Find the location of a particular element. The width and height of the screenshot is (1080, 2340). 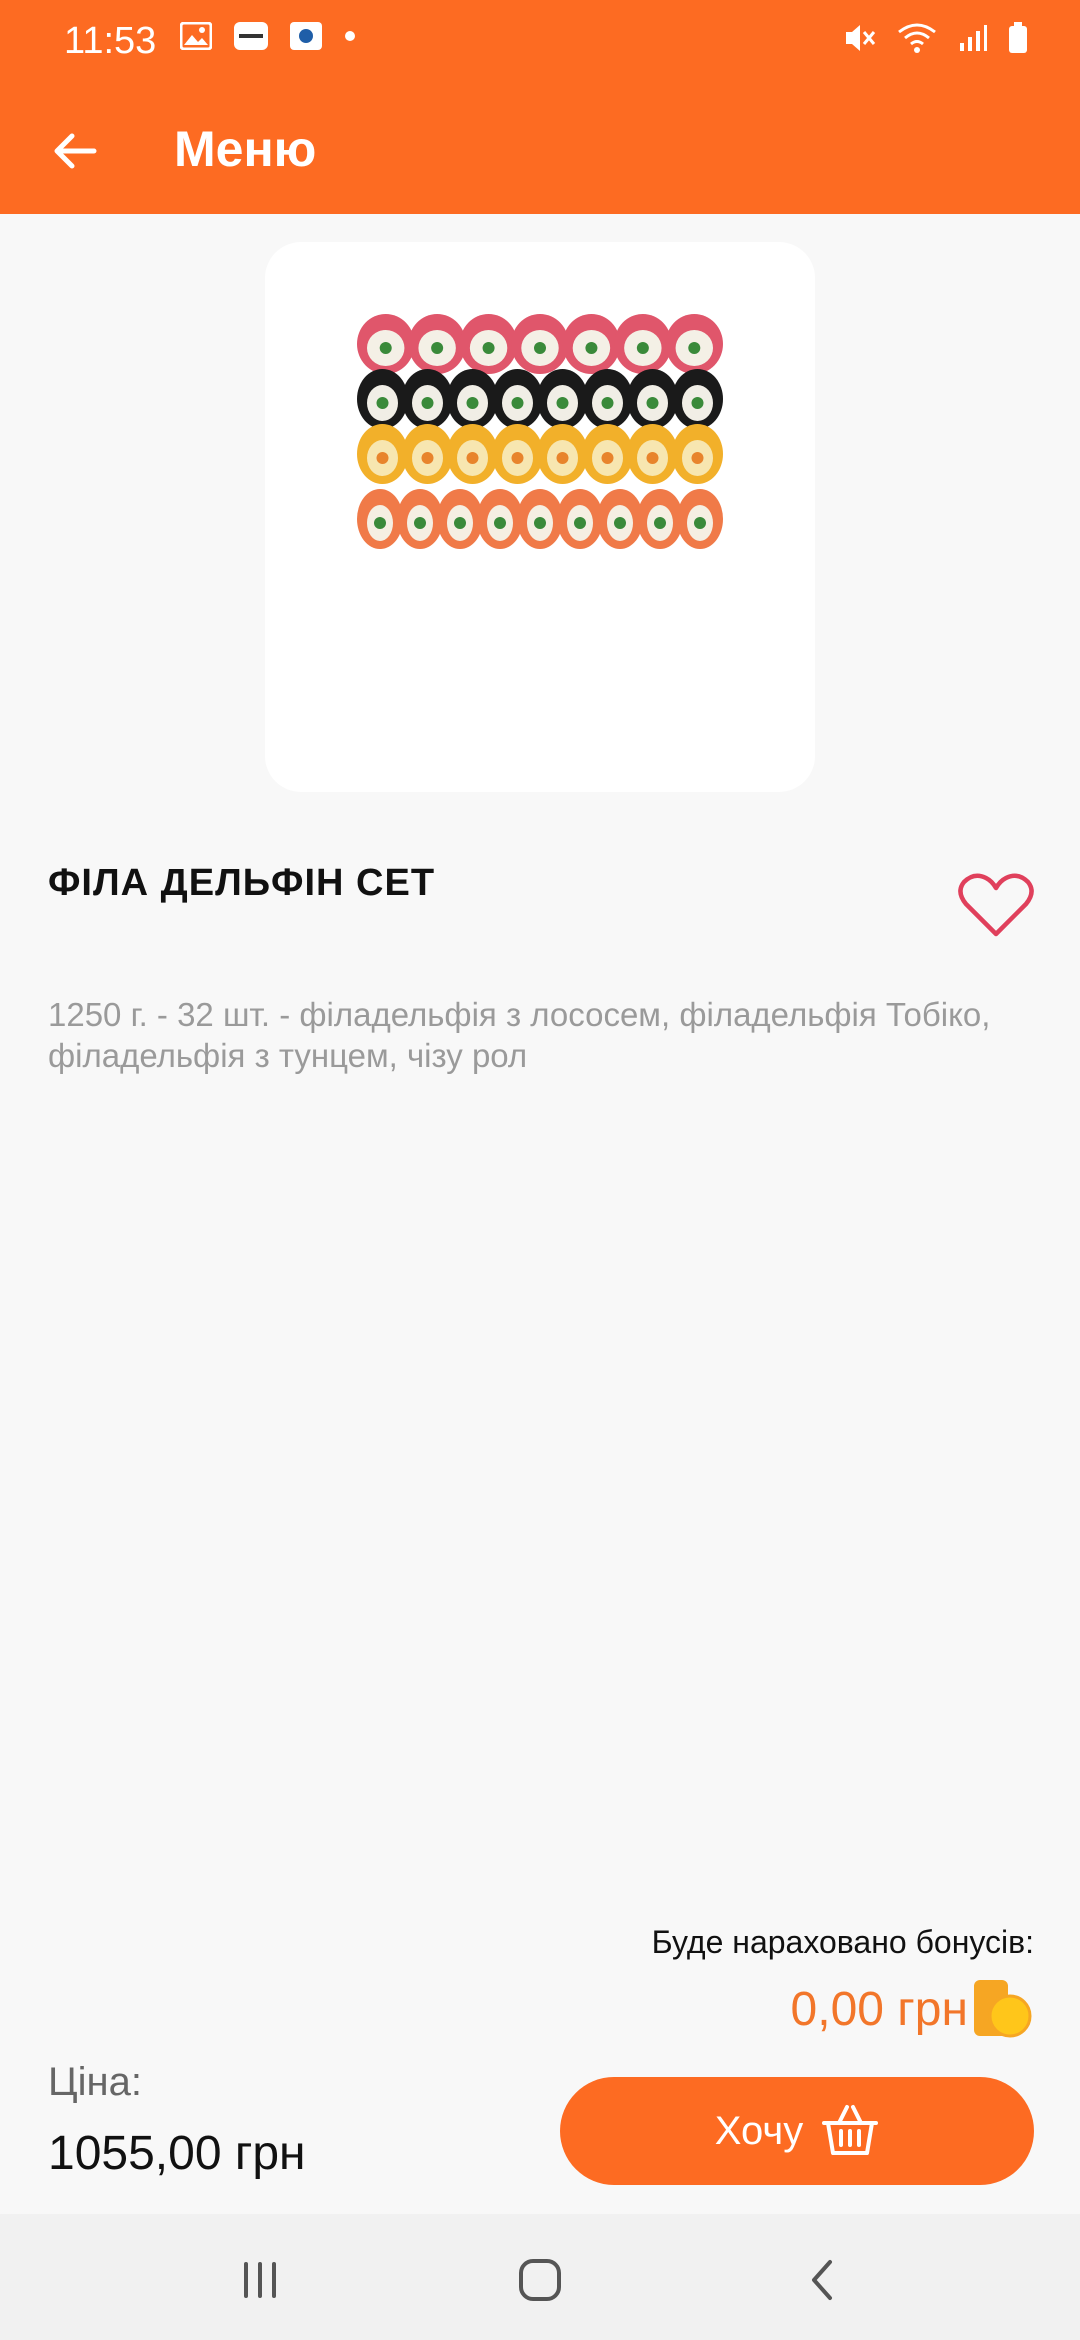

basket-icon is located at coordinates (850, 2130).